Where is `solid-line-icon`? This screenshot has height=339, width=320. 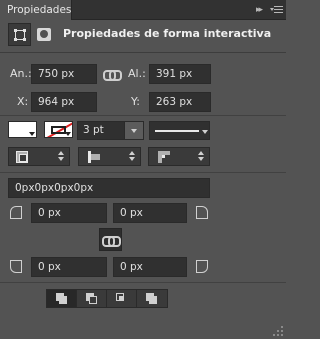
solid-line-icon is located at coordinates (177, 131).